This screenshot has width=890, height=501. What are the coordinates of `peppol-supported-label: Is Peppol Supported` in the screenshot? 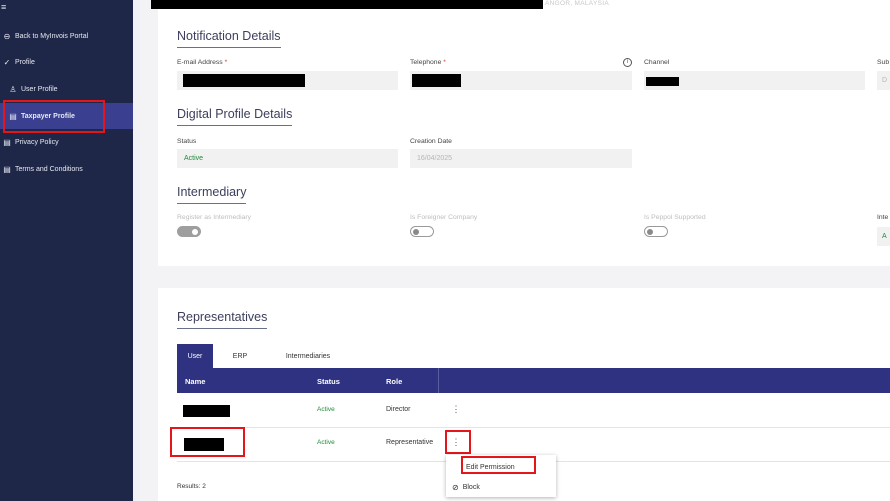 It's located at (675, 217).